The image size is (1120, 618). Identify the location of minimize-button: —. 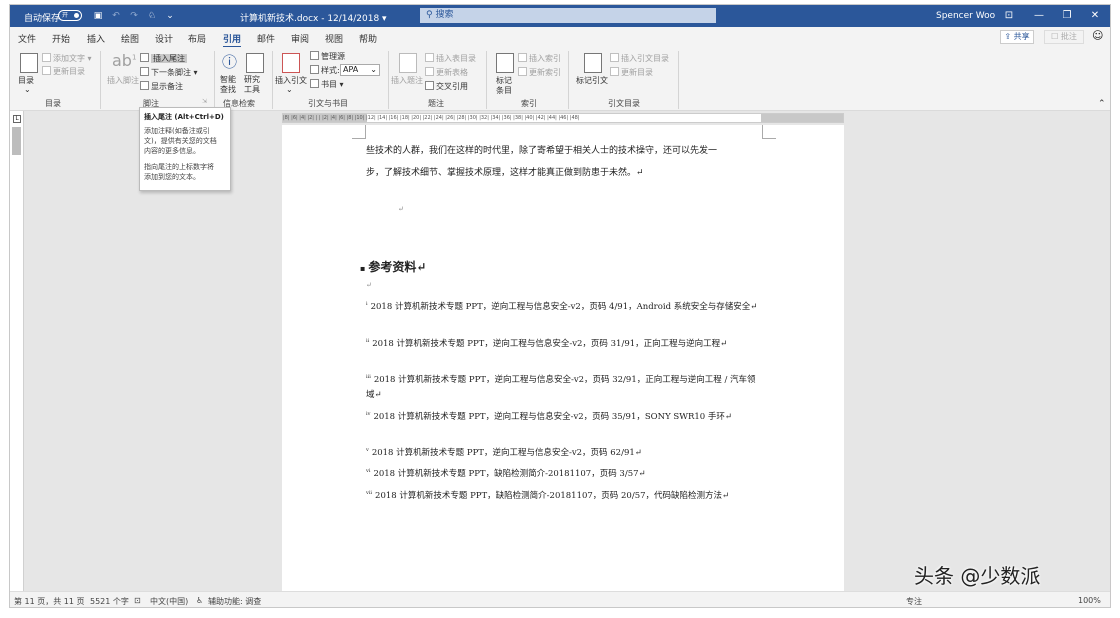
(1039, 16).